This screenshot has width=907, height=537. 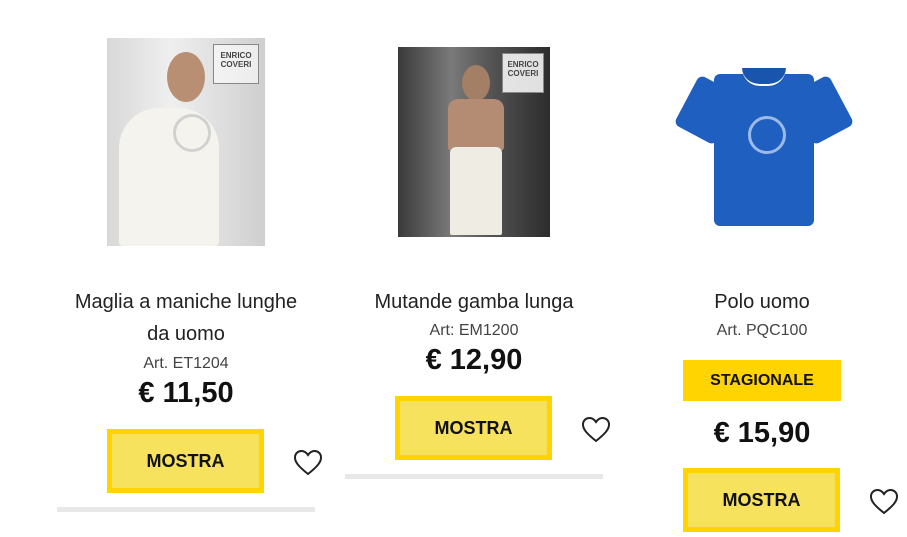 I want to click on product-title: Mutande gamba lunga, so click(x=474, y=302).